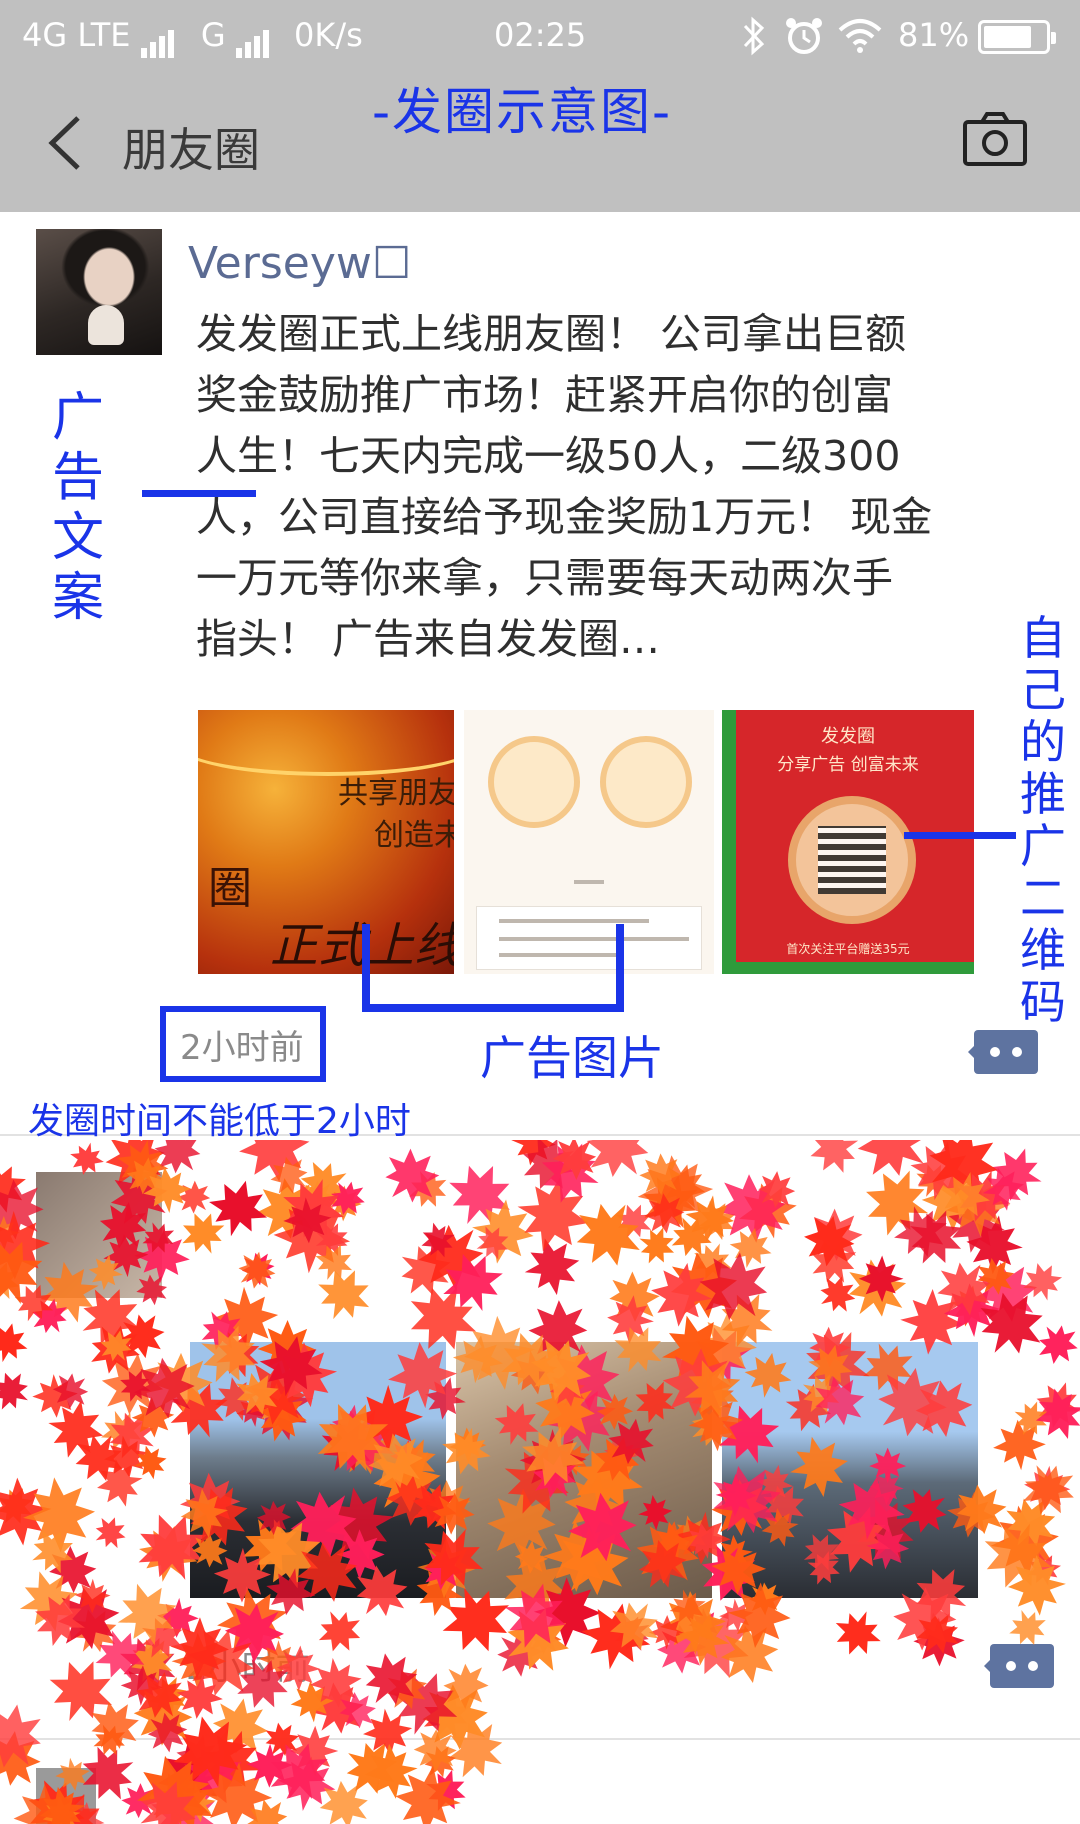 The width and height of the screenshot is (1080, 1824). What do you see at coordinates (848, 949) in the screenshot?
I see `poster-bottom: 首次关注平台赠送35元` at bounding box center [848, 949].